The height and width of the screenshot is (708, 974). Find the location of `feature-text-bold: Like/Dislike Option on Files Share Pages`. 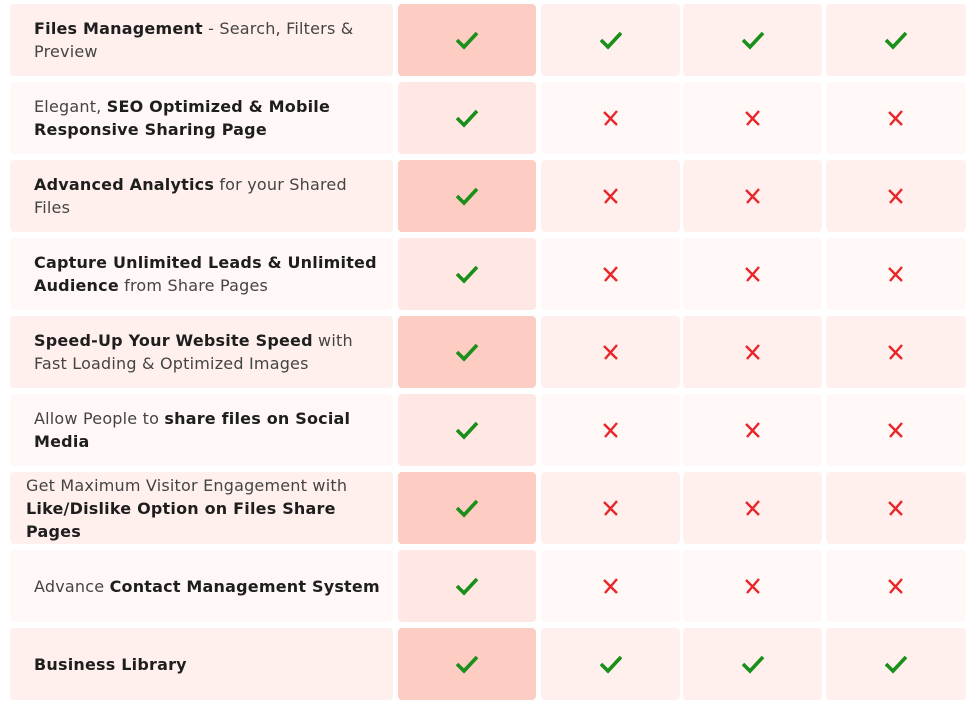

feature-text-bold: Like/Dislike Option on Files Share Pages is located at coordinates (181, 519).